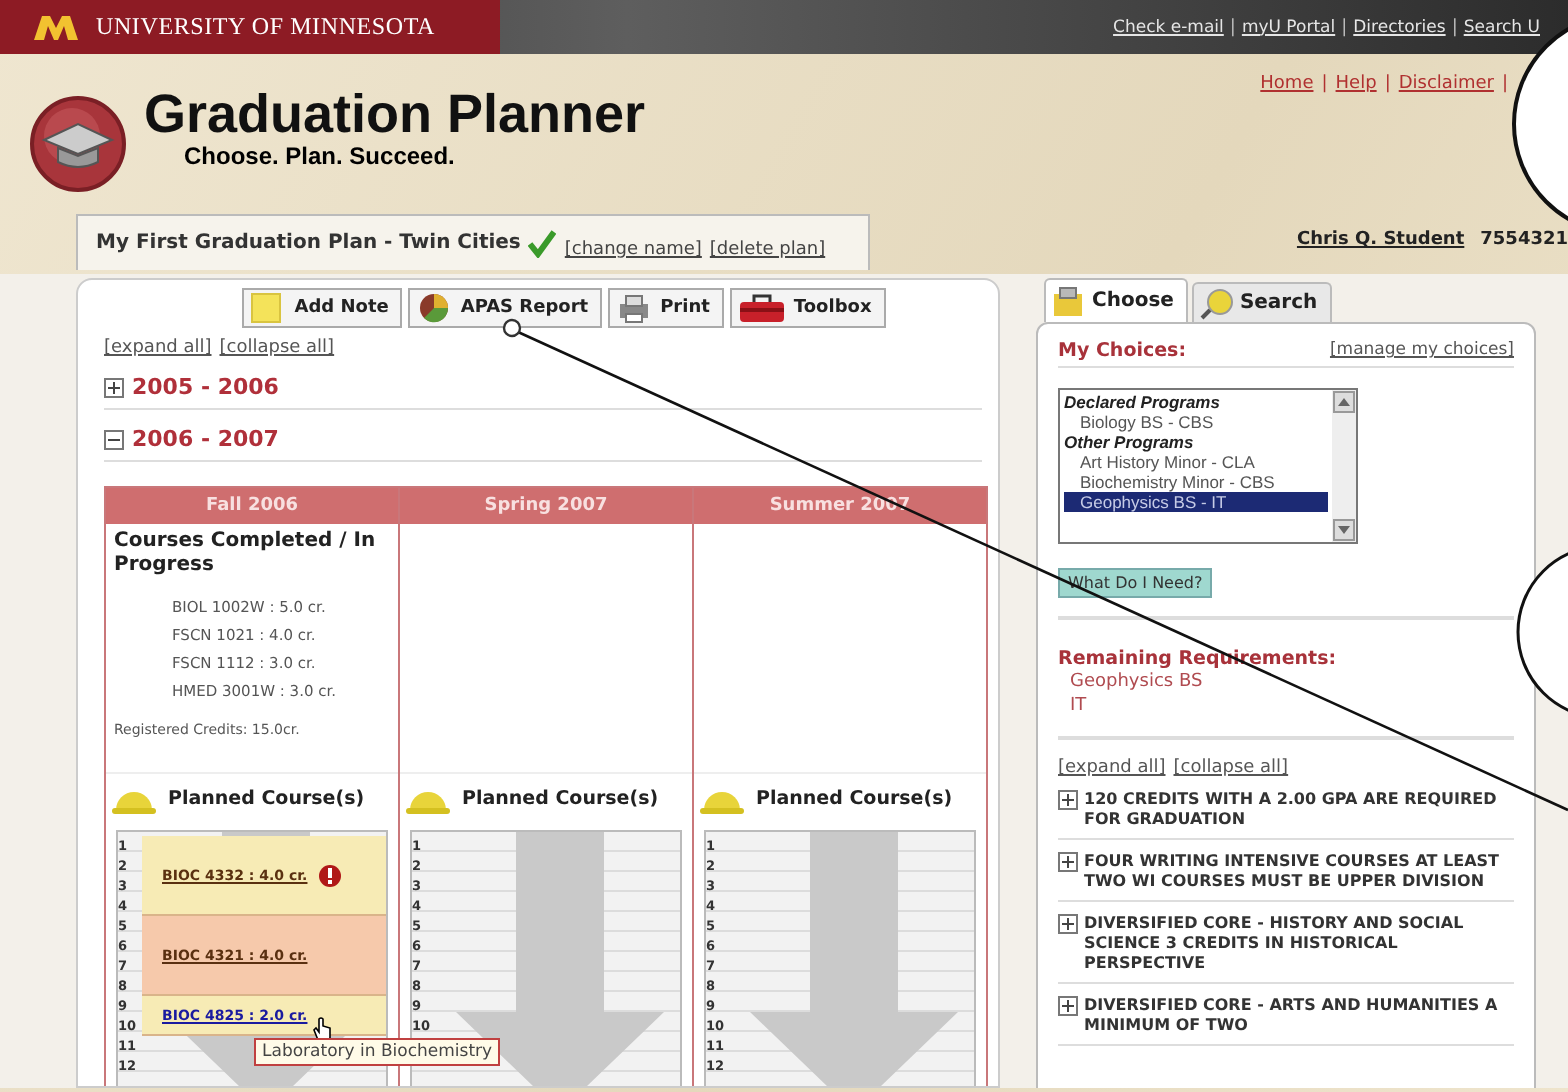 The width and height of the screenshot is (1568, 1092). What do you see at coordinates (320, 157) in the screenshot?
I see `tagline: Choose. Plan. Succeed.` at bounding box center [320, 157].